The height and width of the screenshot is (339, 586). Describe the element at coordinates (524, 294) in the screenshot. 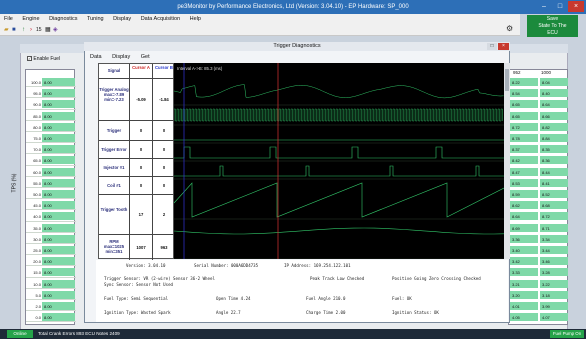

I see `table-cell: 3.20` at that location.